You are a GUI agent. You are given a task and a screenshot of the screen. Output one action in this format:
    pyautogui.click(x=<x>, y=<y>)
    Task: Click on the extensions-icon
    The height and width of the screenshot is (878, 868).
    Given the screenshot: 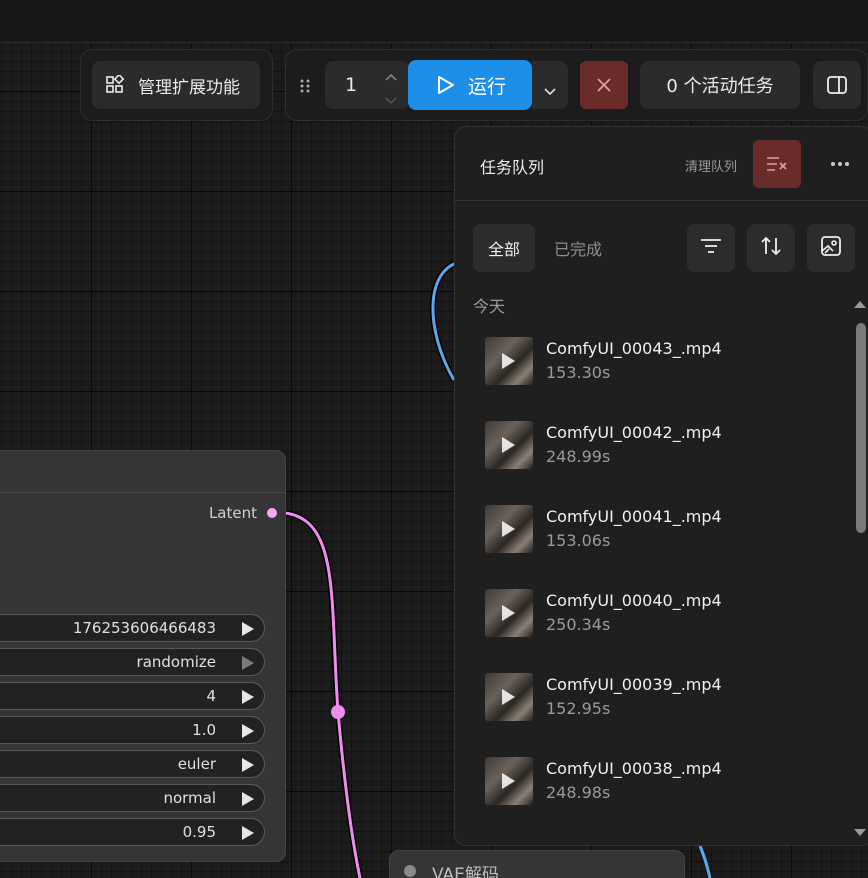 What is the action you would take?
    pyautogui.click(x=115, y=84)
    